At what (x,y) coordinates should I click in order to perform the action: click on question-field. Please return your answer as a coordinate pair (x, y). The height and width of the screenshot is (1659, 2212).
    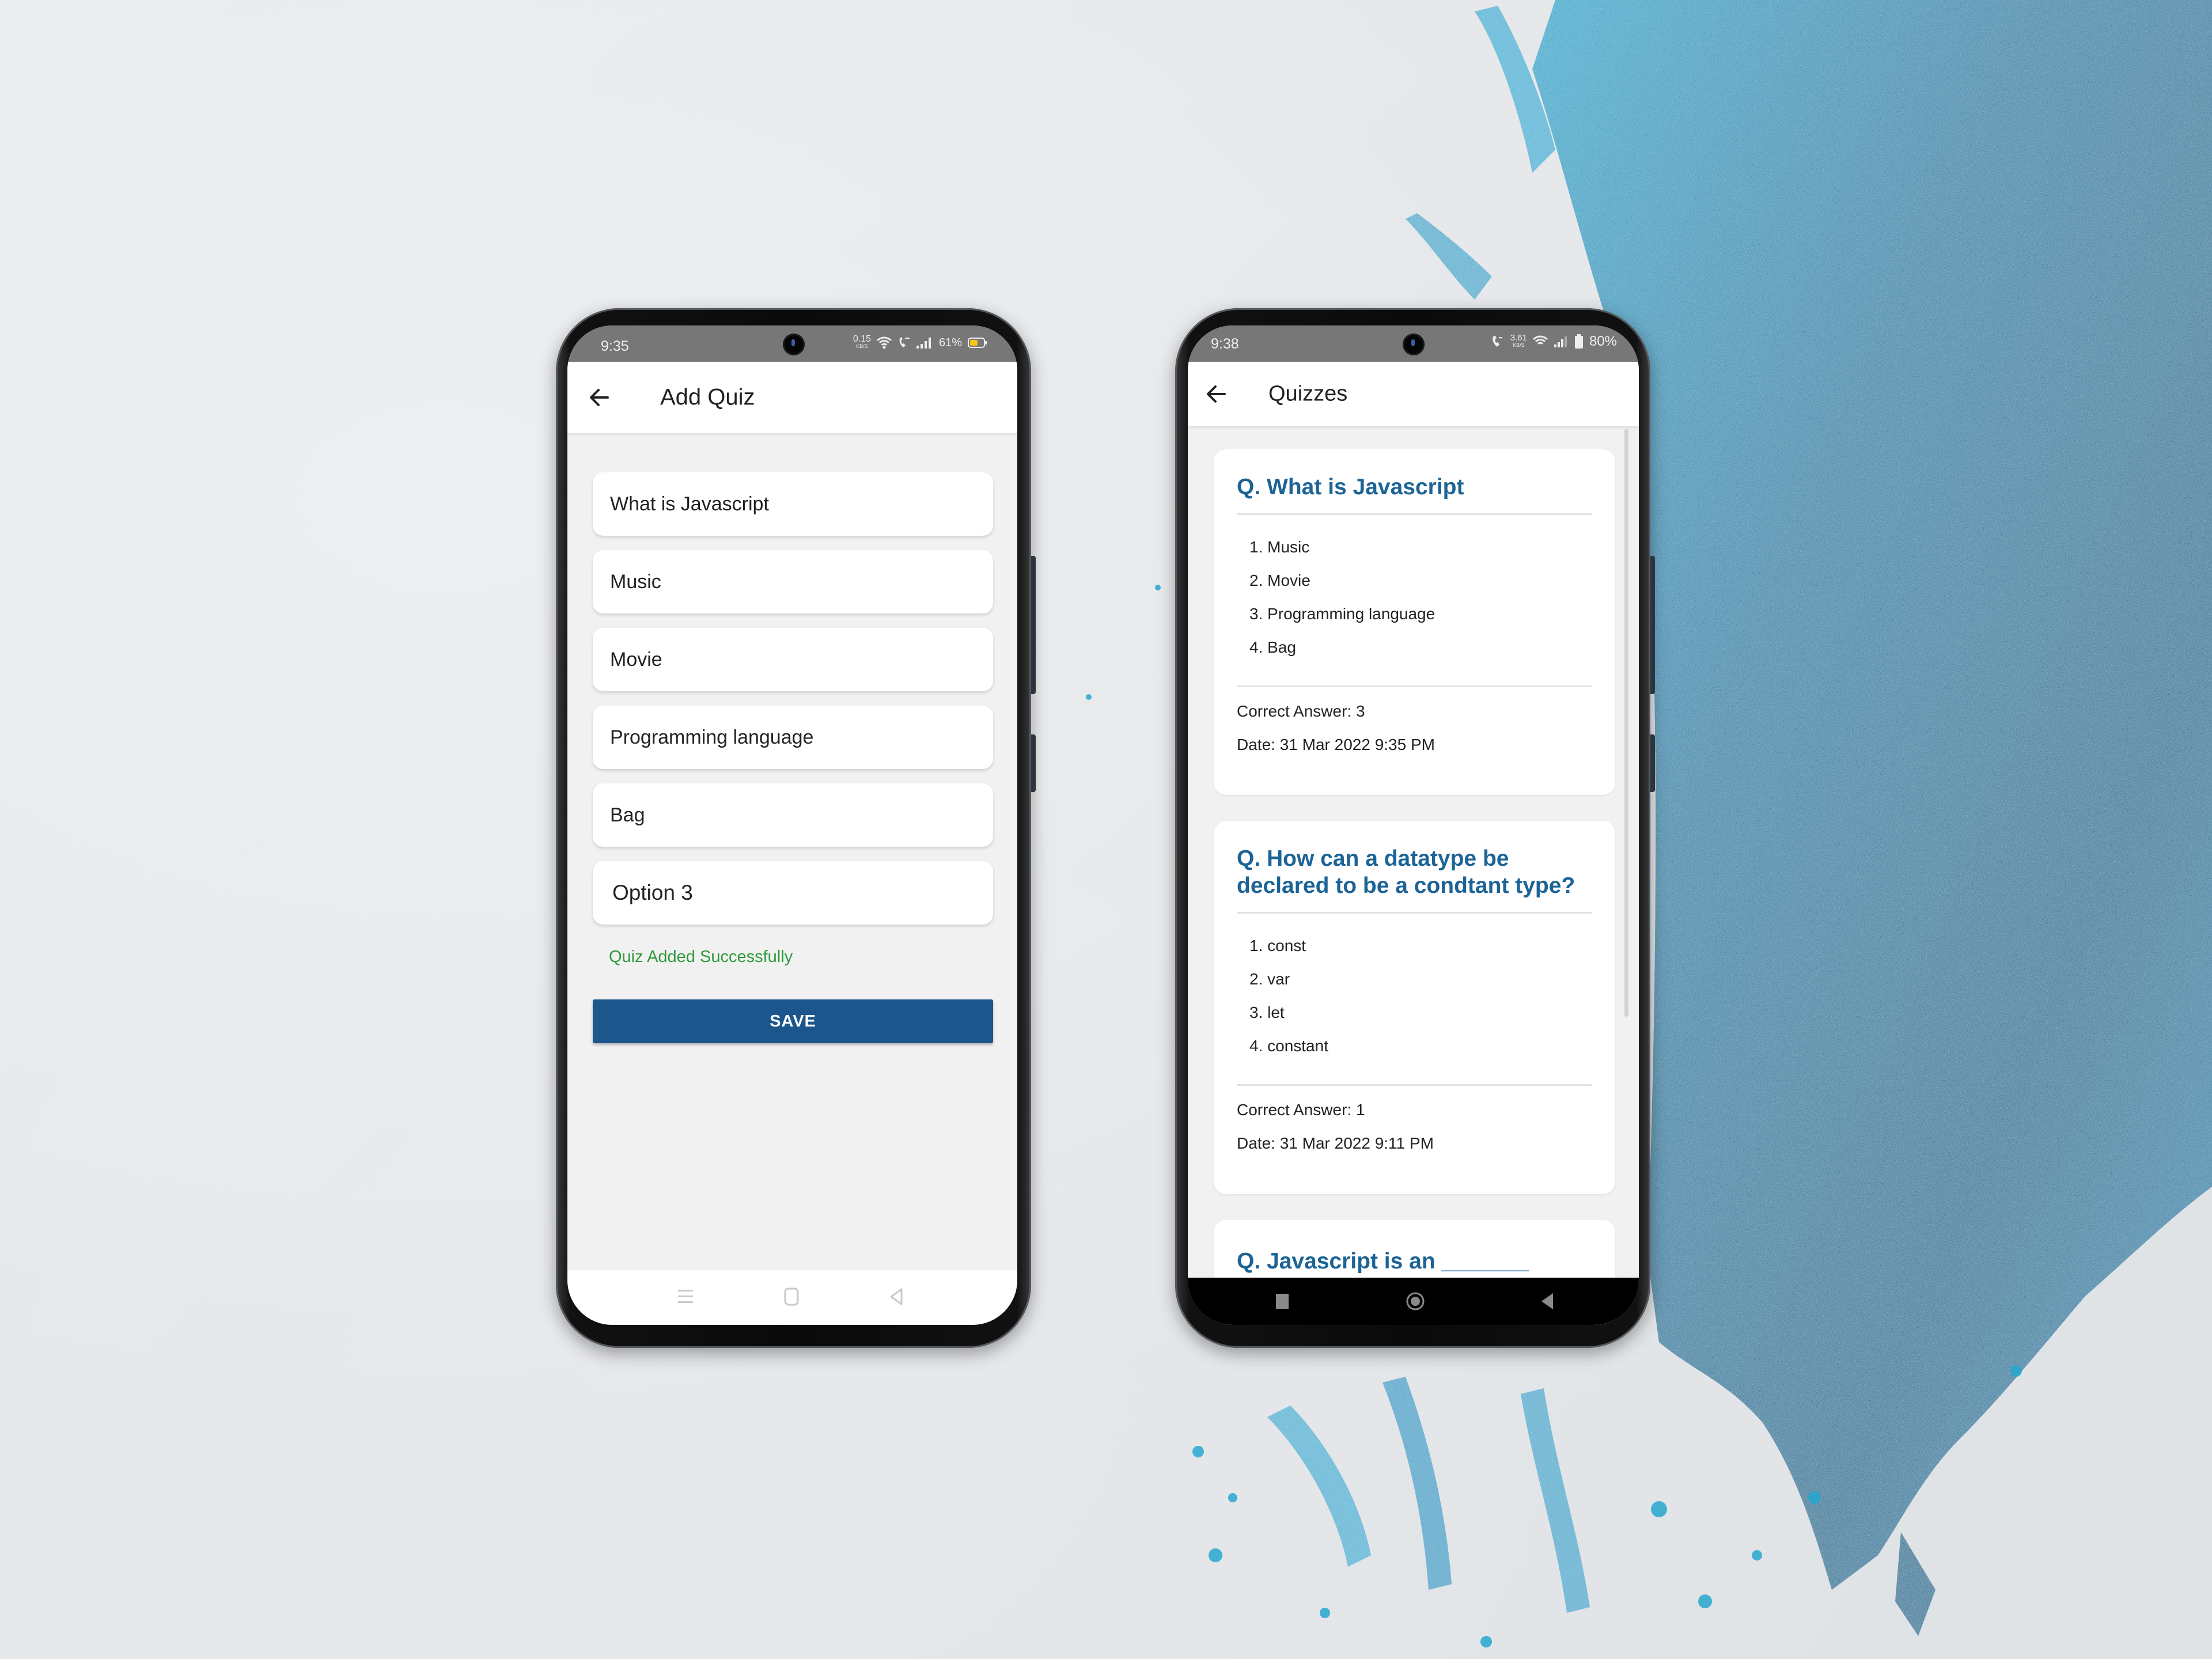
    Looking at the image, I should click on (793, 504).